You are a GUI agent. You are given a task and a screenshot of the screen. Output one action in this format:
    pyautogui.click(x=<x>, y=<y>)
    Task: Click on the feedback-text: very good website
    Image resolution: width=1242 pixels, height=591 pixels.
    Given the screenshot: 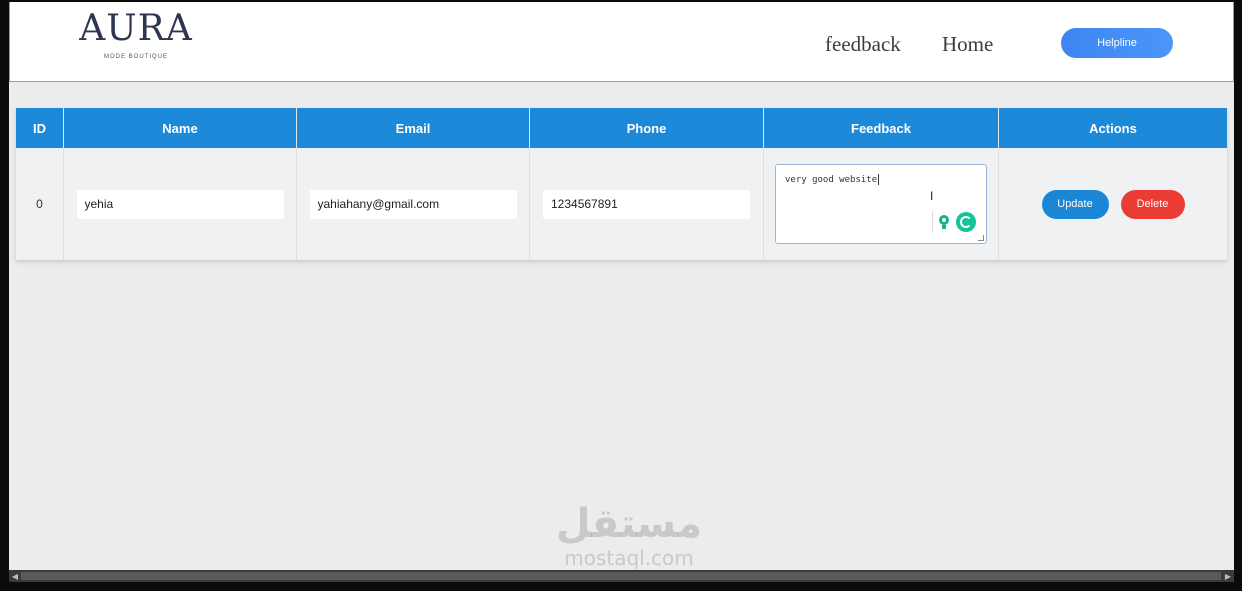 What is the action you would take?
    pyautogui.click(x=831, y=180)
    